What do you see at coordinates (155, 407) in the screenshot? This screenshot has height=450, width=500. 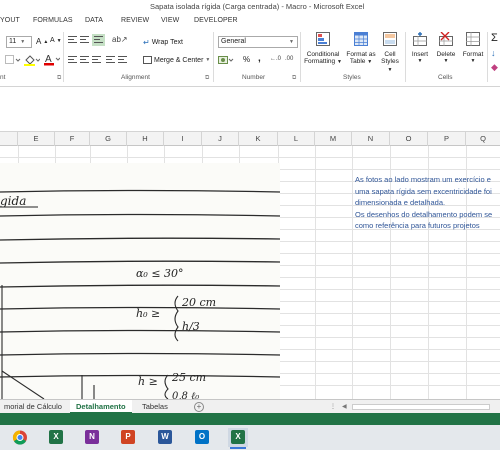 I see `sheet-tab-tabelas: Tabelas` at bounding box center [155, 407].